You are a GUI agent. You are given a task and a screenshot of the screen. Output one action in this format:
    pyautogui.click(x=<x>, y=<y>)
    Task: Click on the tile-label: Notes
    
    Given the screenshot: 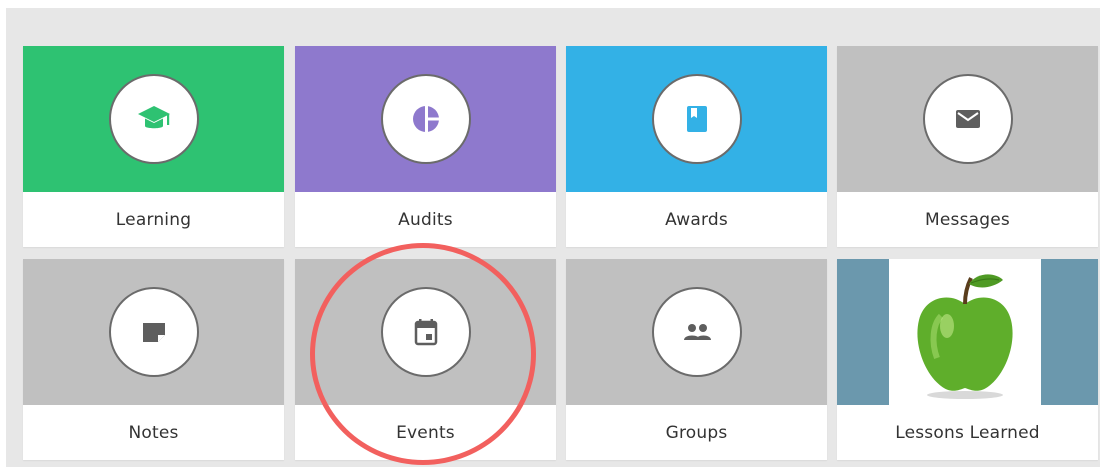 What is the action you would take?
    pyautogui.click(x=153, y=432)
    